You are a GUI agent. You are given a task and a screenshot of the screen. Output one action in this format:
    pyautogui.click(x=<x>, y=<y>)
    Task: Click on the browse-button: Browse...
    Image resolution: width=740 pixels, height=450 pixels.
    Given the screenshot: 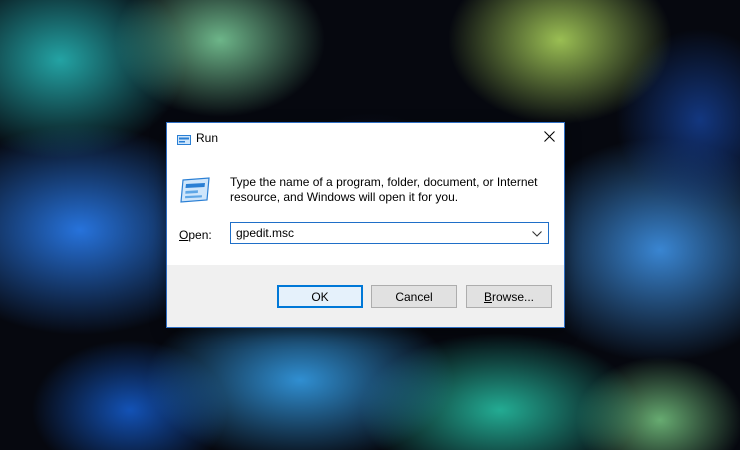 What is the action you would take?
    pyautogui.click(x=509, y=296)
    